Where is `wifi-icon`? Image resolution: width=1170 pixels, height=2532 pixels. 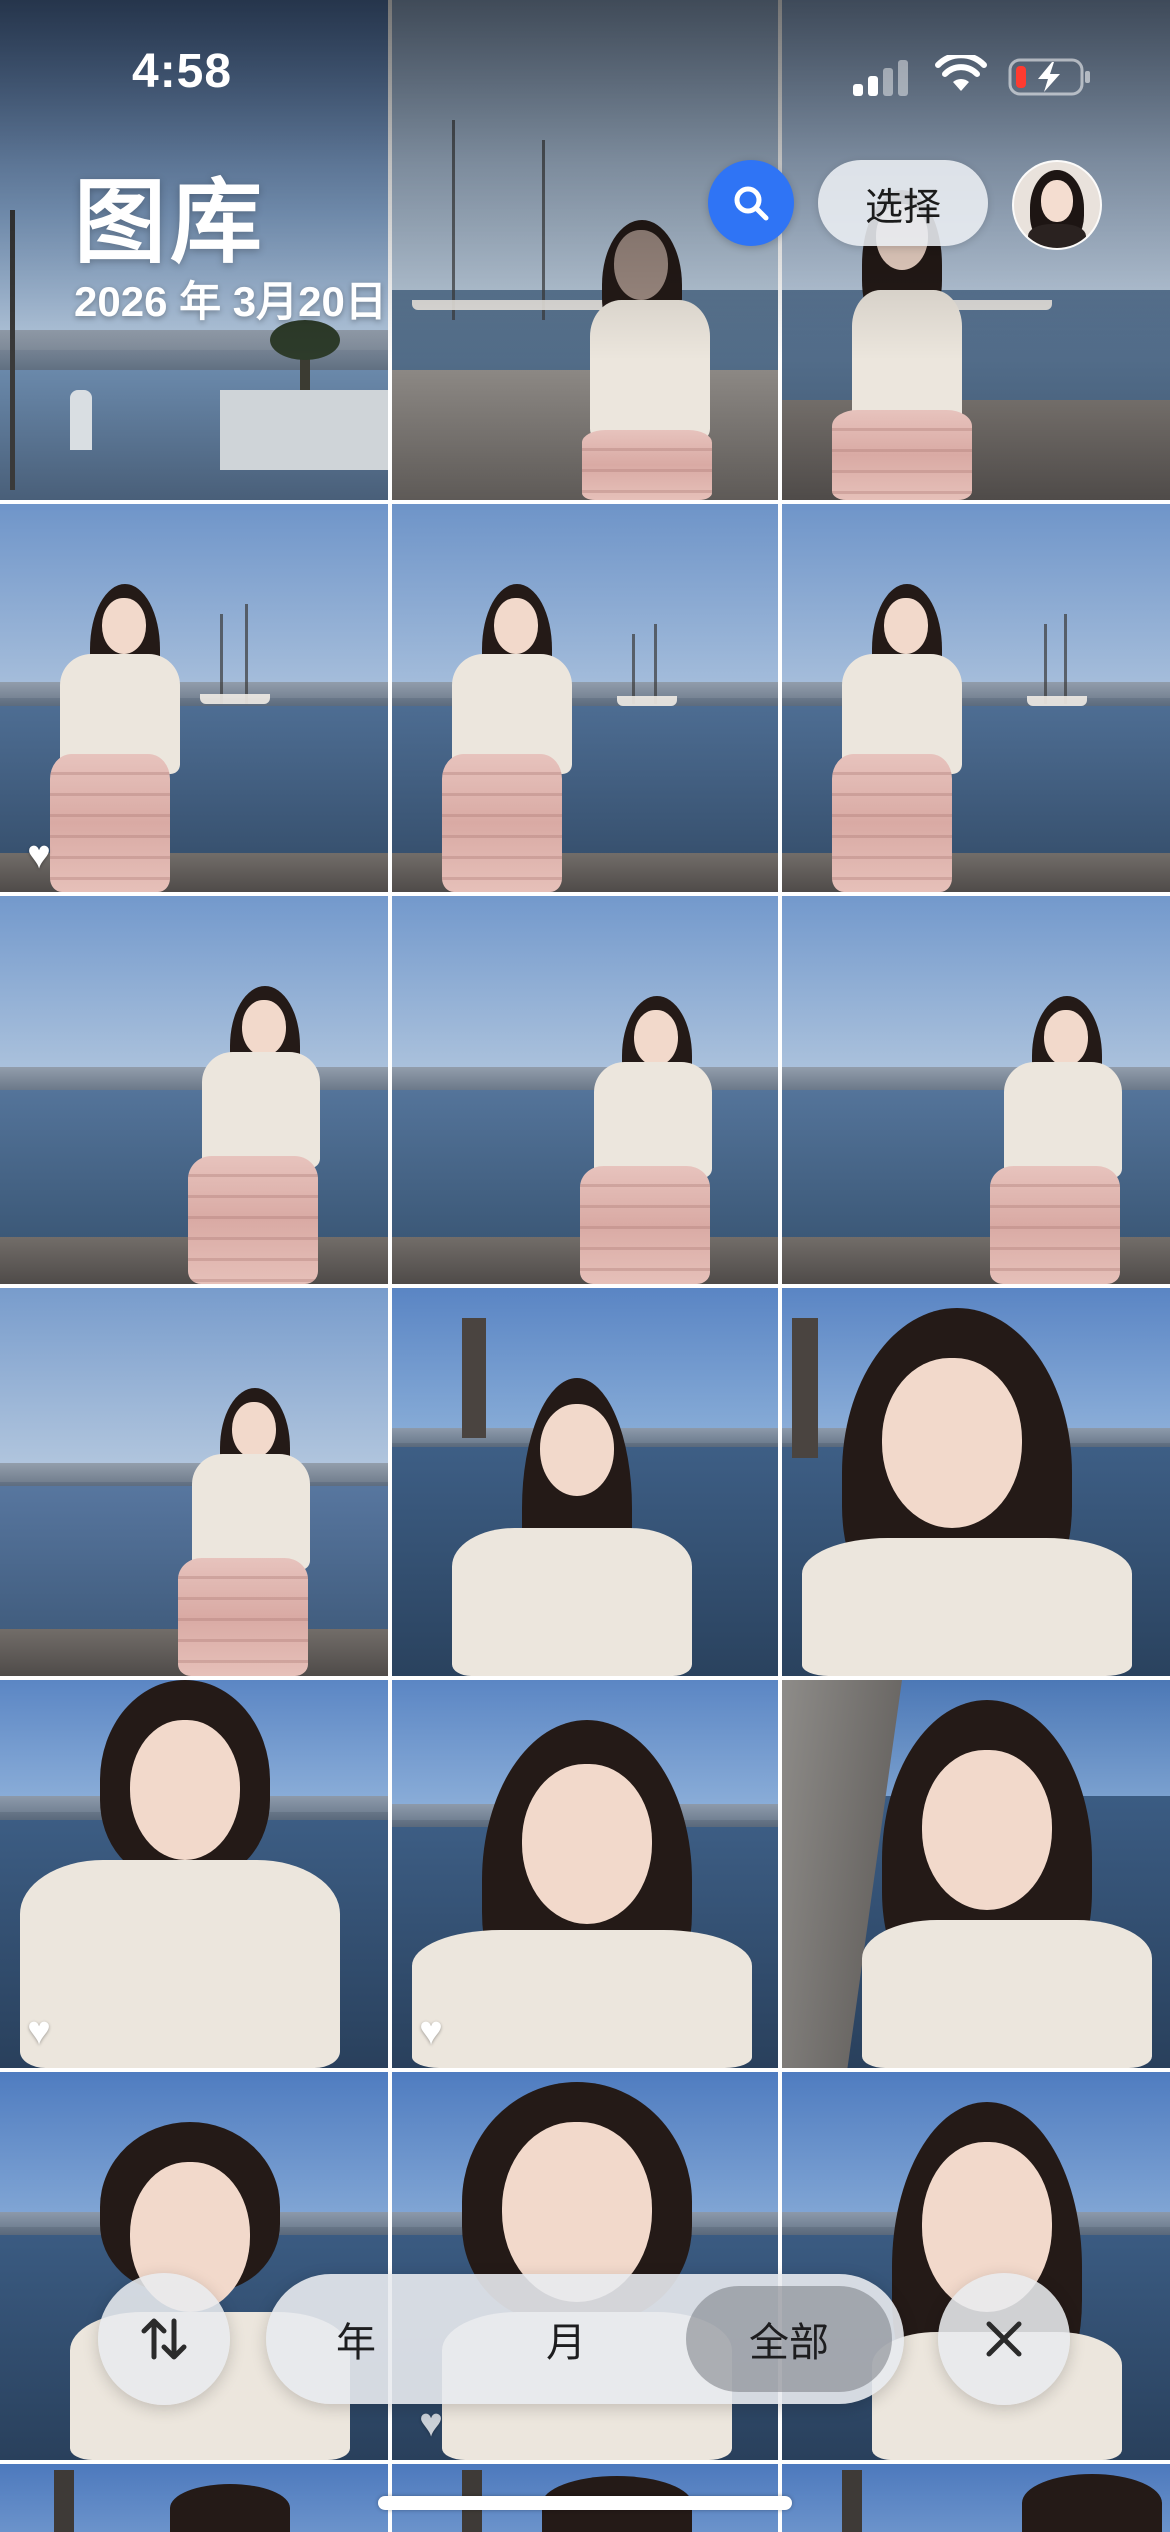
wifi-icon is located at coordinates (961, 73).